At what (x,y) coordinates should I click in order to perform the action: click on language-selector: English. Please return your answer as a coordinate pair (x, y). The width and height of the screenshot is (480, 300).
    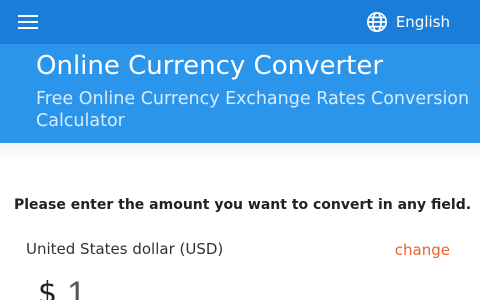
    Looking at the image, I should click on (408, 22).